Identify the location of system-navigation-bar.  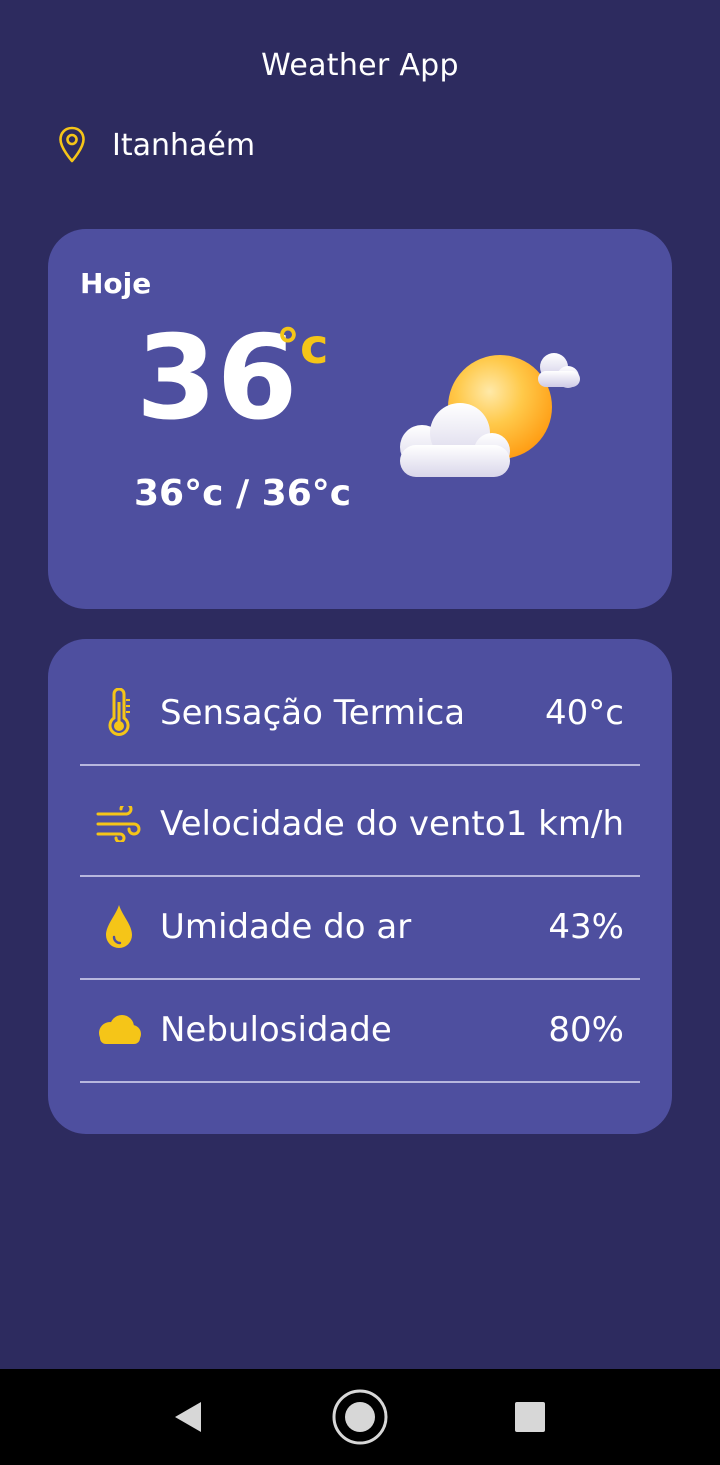
(360, 1417).